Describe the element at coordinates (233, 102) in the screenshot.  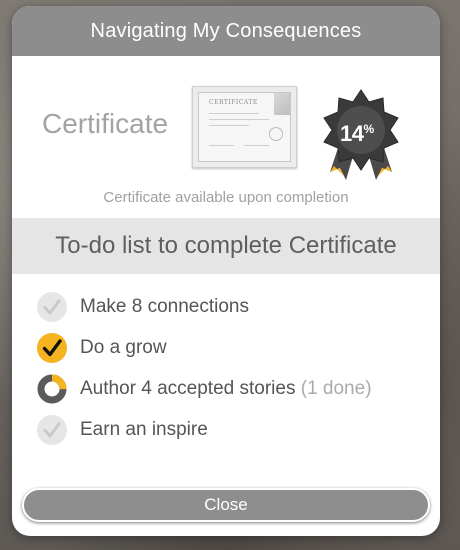
I see `certificate-preview-title: CERTIFICATE` at that location.